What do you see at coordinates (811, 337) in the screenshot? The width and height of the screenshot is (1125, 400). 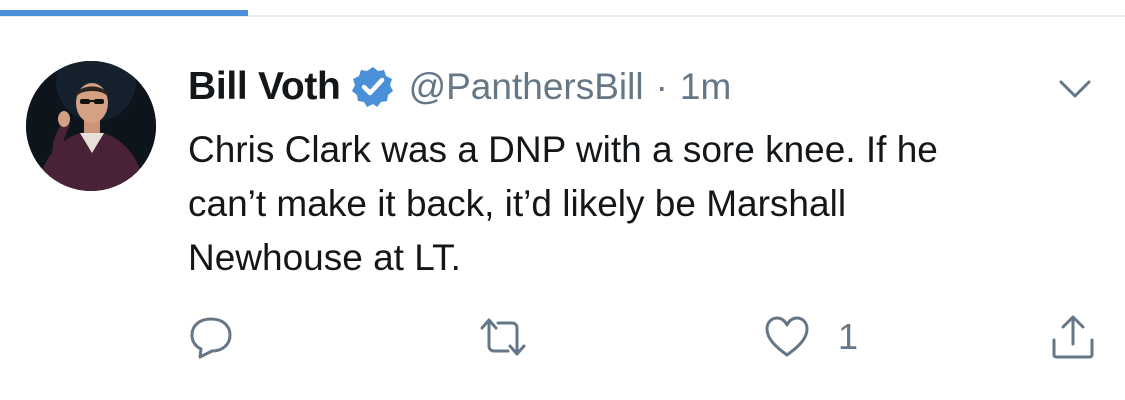 I see `like-button: 1` at bounding box center [811, 337].